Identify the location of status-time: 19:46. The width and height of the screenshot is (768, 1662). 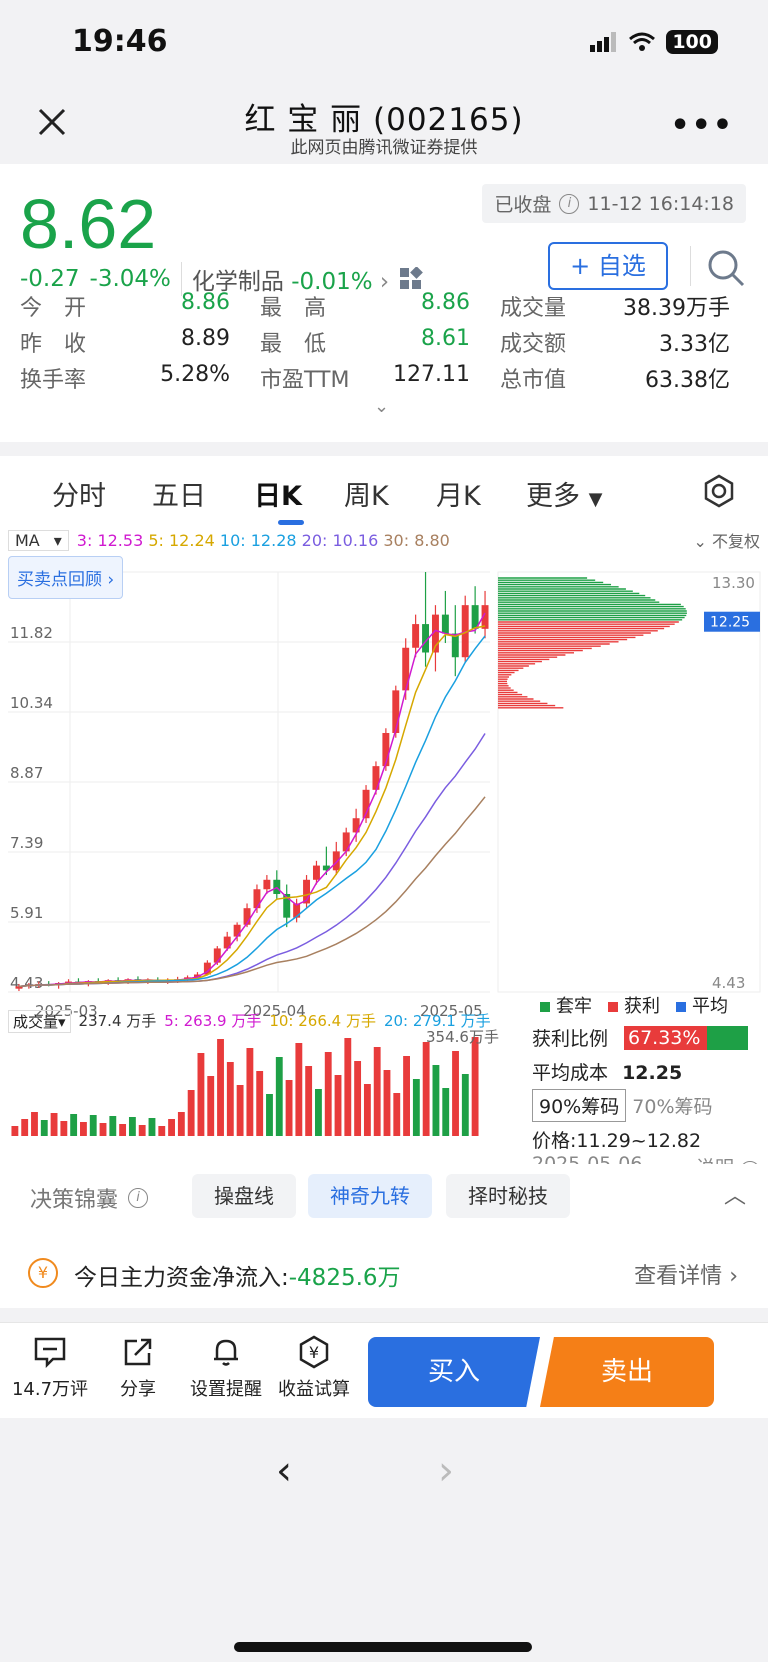
(120, 41).